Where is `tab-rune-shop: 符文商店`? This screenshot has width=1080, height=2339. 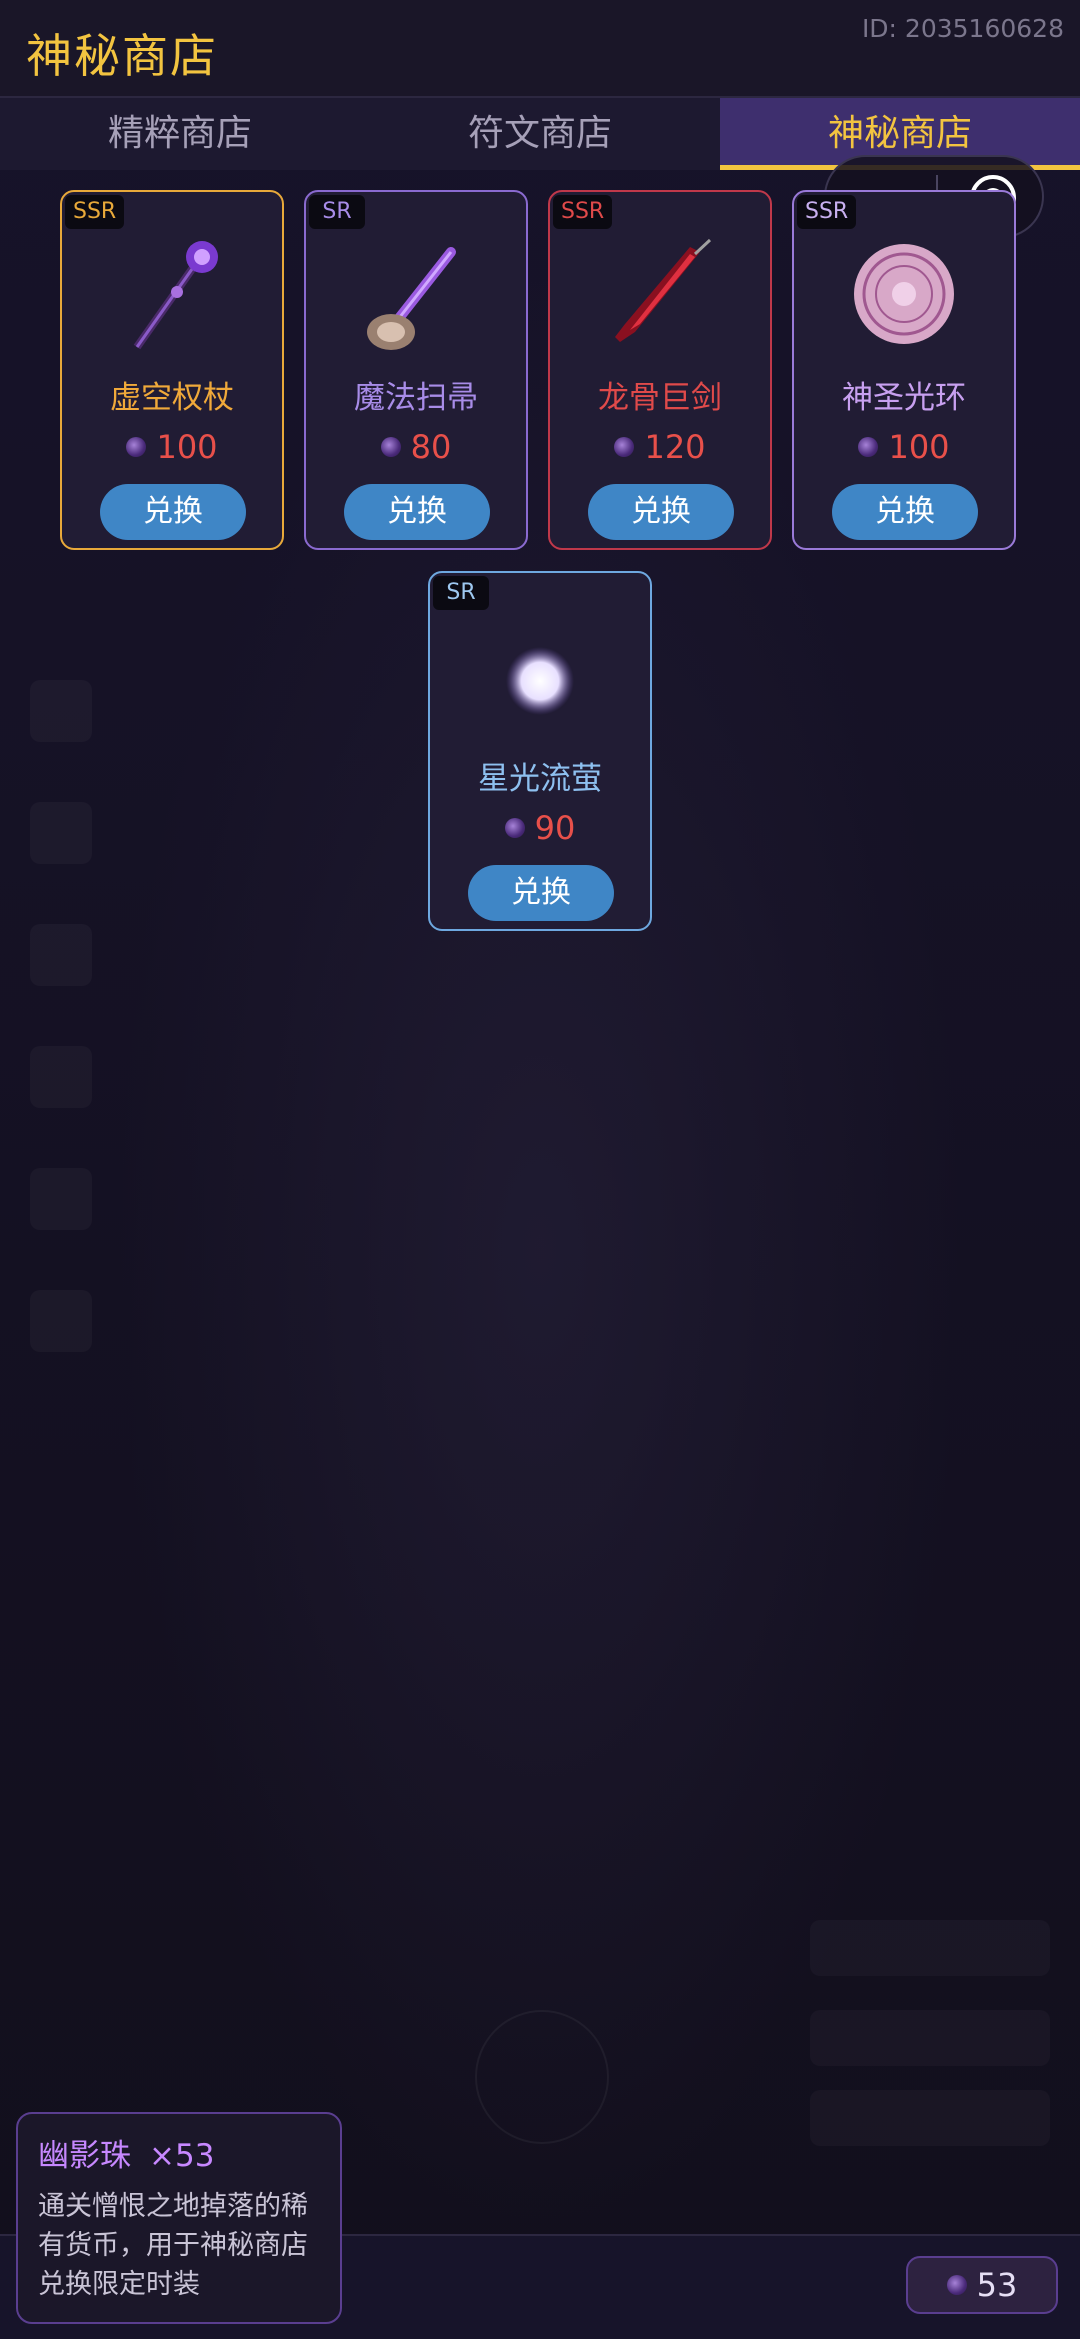 tab-rune-shop: 符文商店 is located at coordinates (540, 134).